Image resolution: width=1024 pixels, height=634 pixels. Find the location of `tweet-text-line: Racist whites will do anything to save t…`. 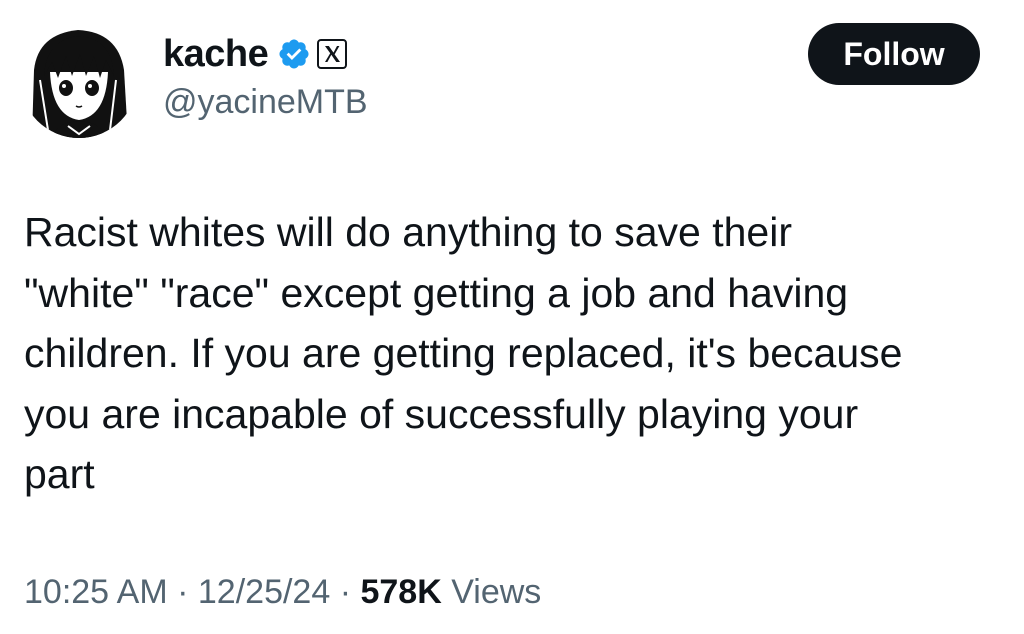

tweet-text-line: Racist whites will do anything to save t… is located at coordinates (408, 232).